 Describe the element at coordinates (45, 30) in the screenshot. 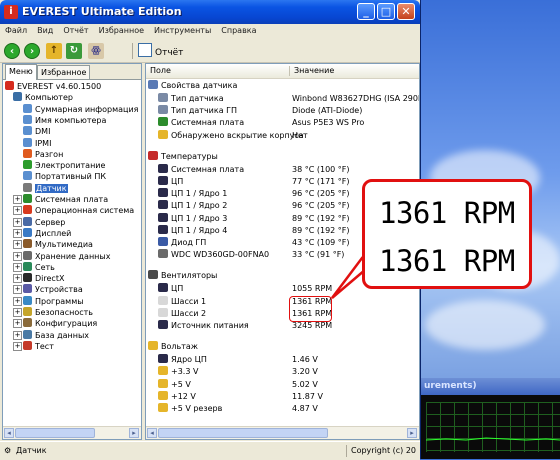

I see `menu-view: Вид` at that location.